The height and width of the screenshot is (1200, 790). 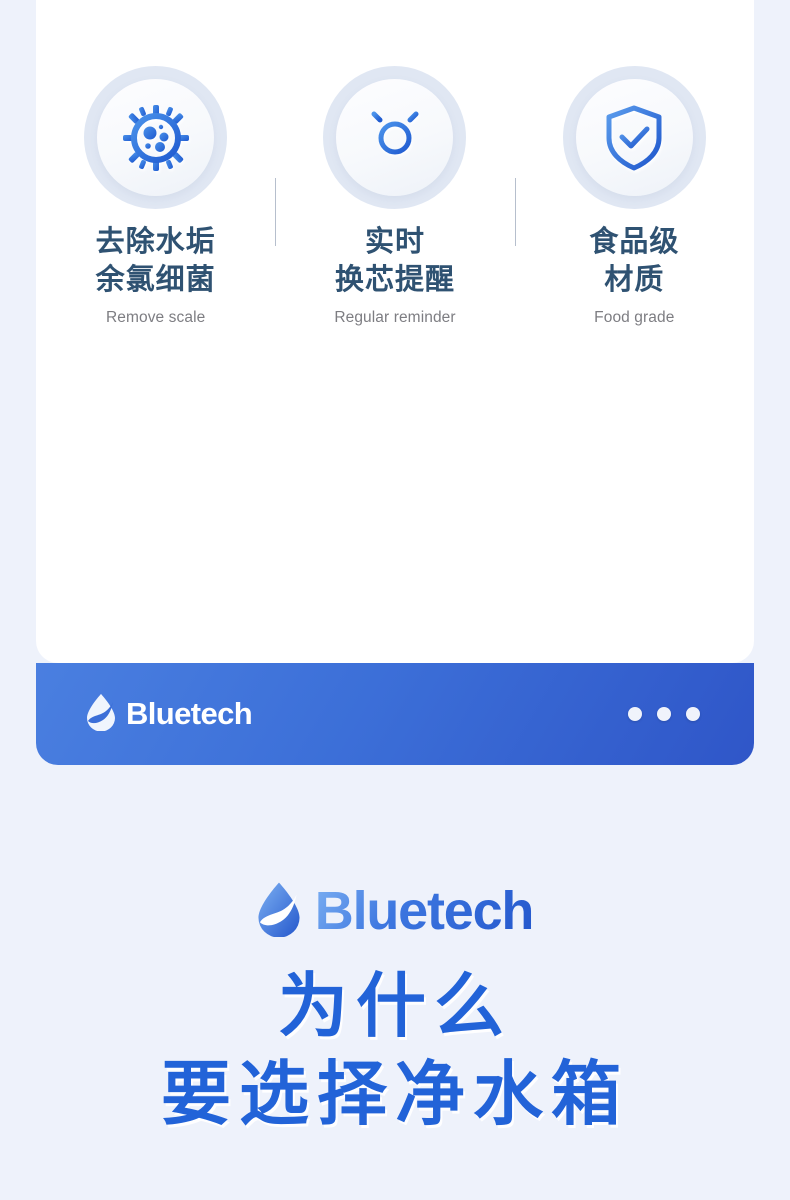 I want to click on feature-title: 实时 换芯提醒, so click(x=395, y=261).